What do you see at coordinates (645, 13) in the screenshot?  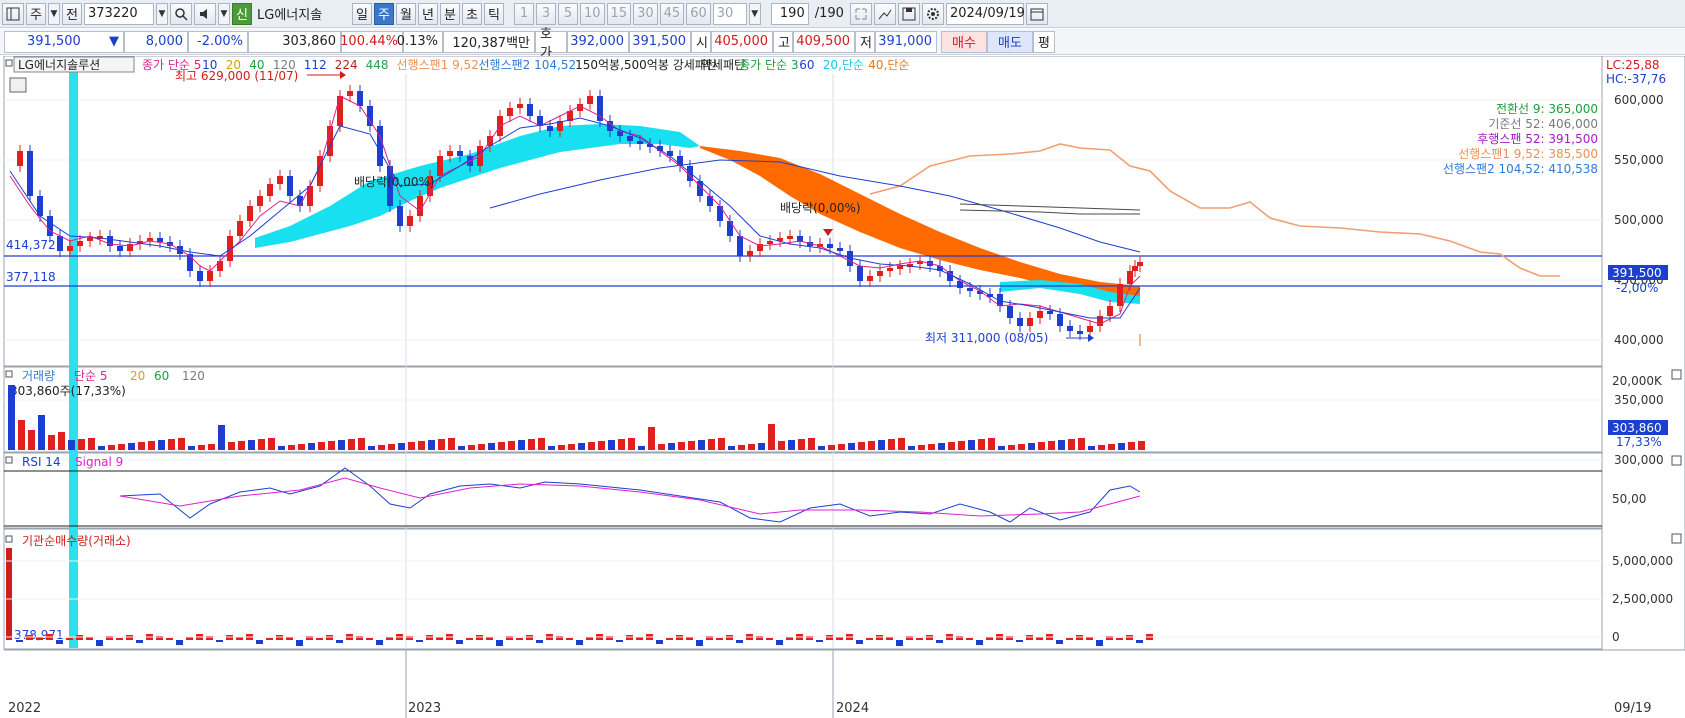 I see `interval-30: 30` at bounding box center [645, 13].